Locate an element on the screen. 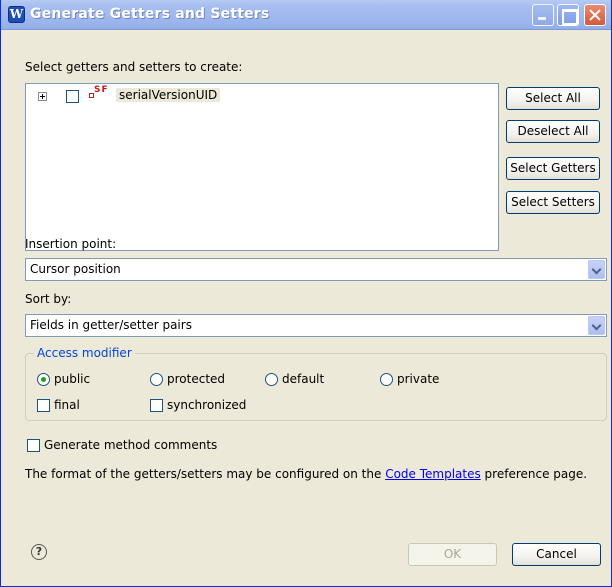 The image size is (612, 587). access-modifier-legend: Access modifier is located at coordinates (84, 353).